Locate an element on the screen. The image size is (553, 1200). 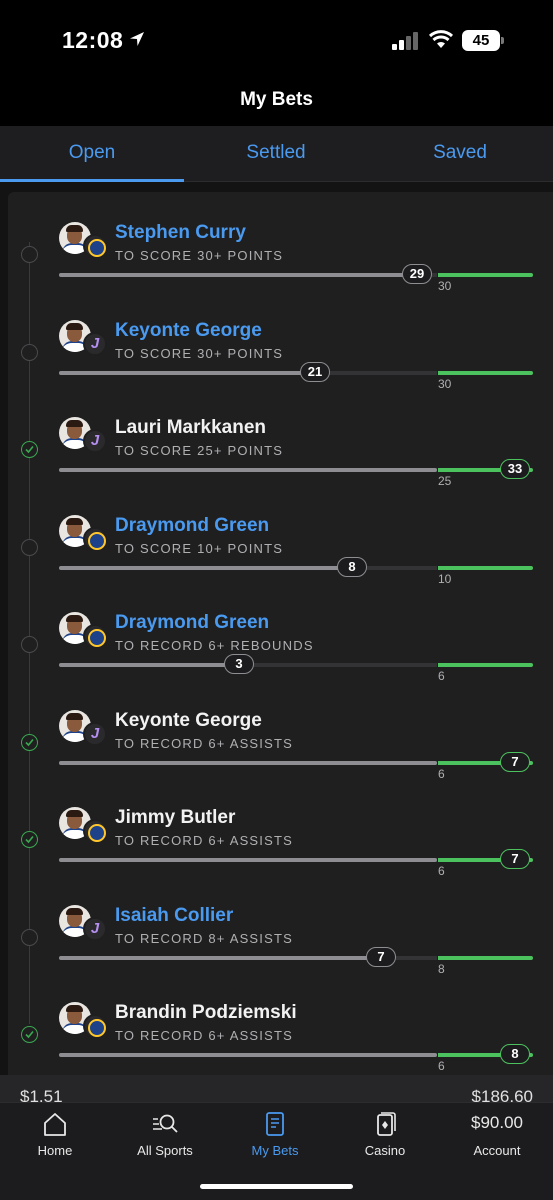
market-label: TO SCORE 25+ POINTS is located at coordinates (199, 450).